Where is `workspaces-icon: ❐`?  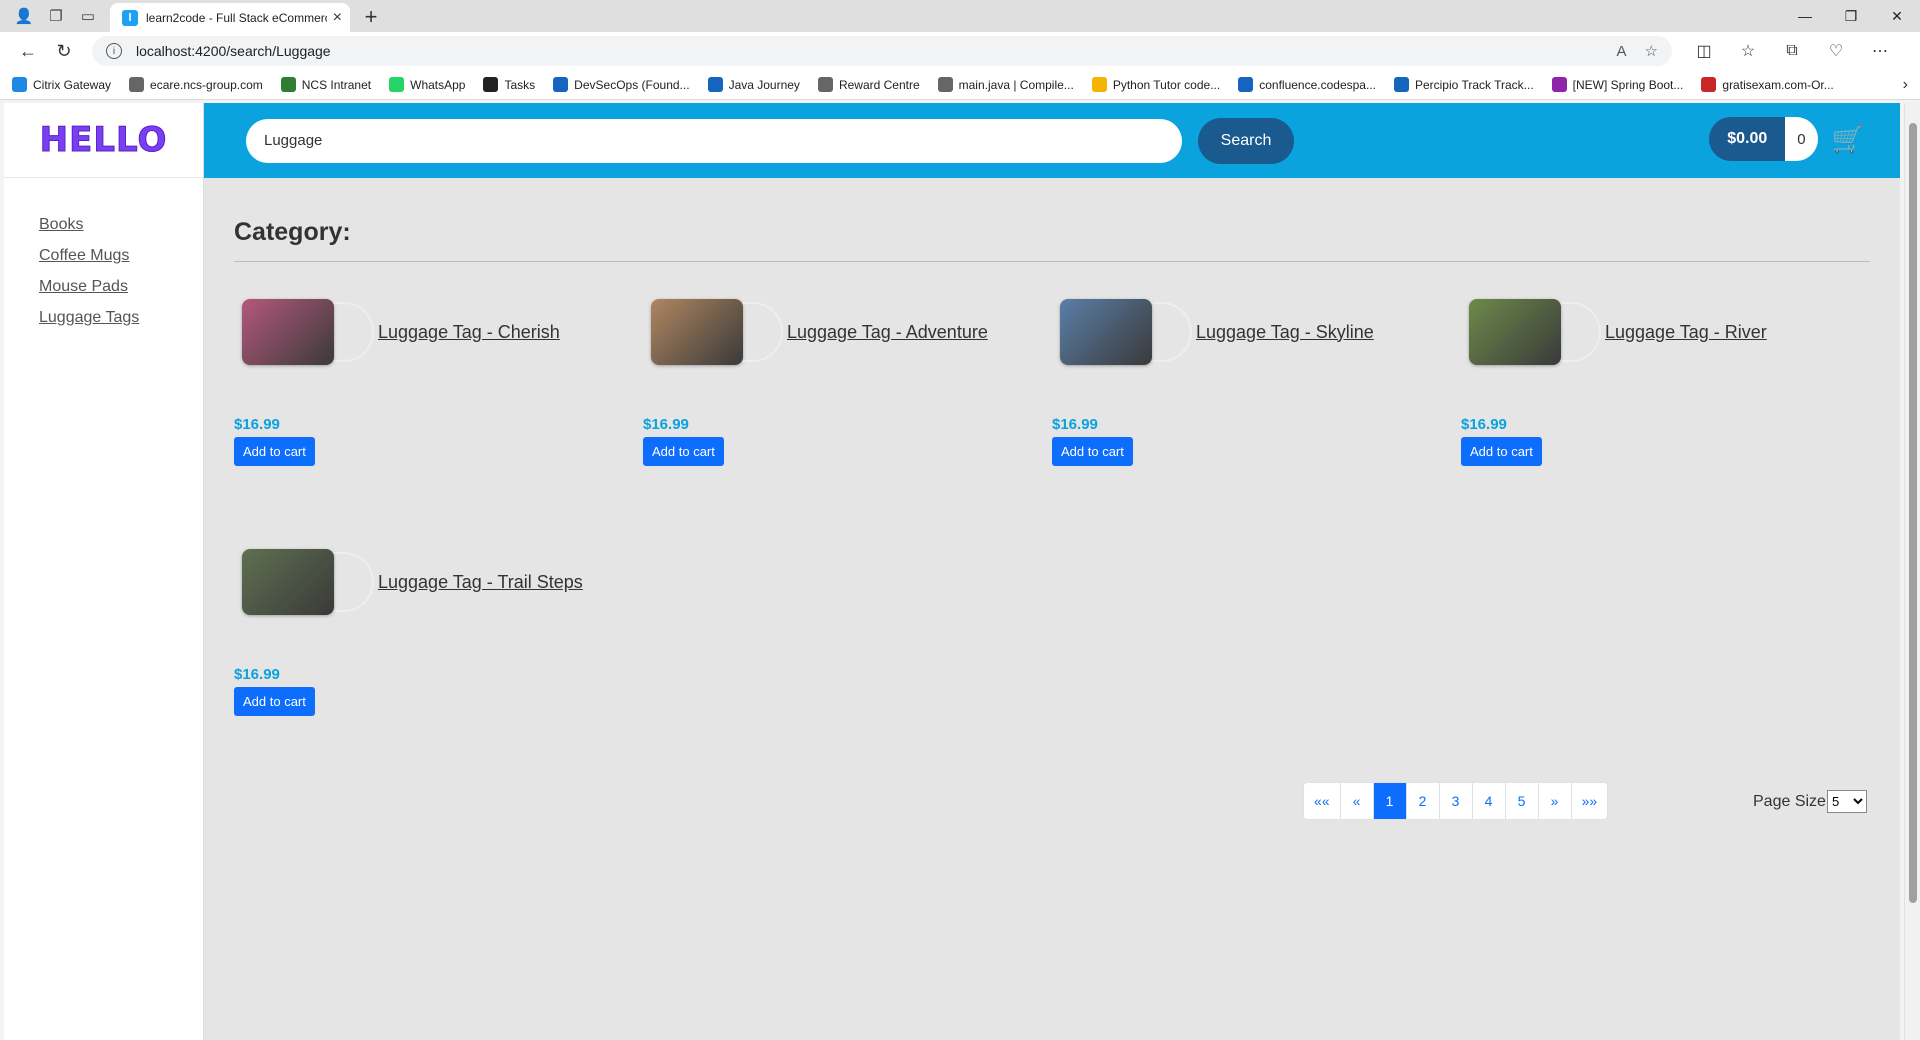
workspaces-icon: ❐ is located at coordinates (56, 16).